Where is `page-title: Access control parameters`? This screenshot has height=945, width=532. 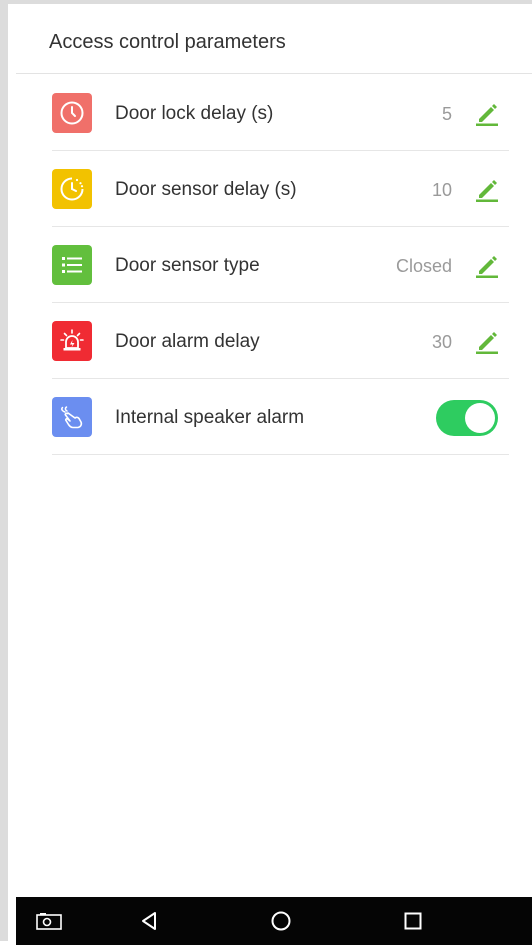 page-title: Access control parameters is located at coordinates (167, 42).